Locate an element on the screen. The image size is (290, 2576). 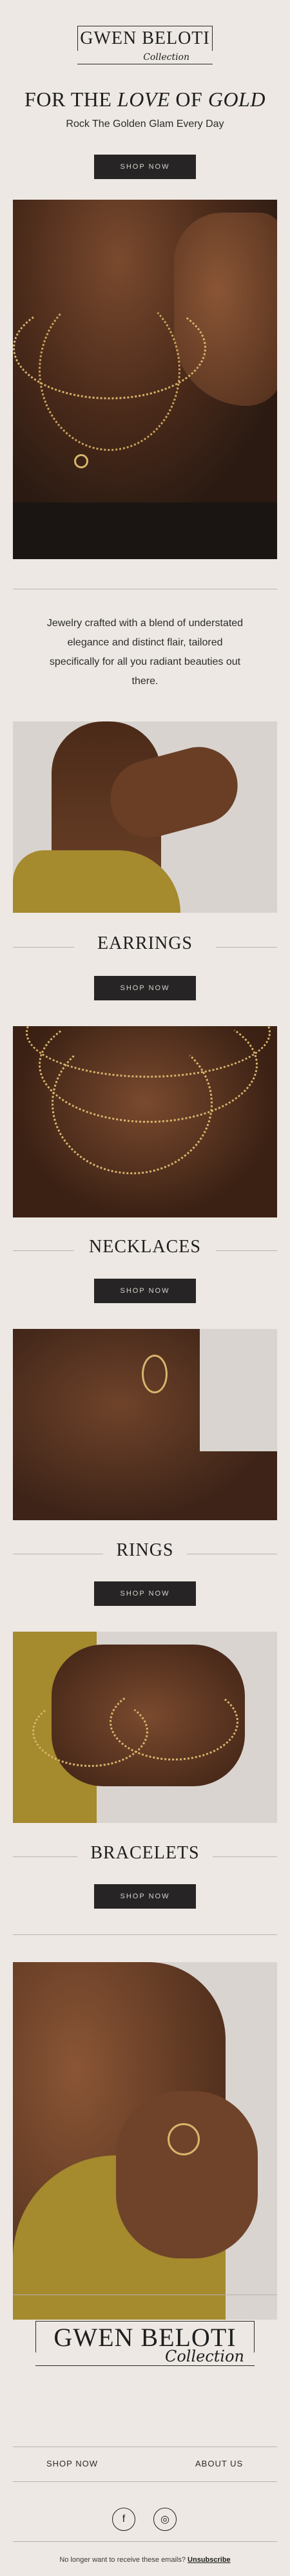
footer-brand-script: Collection is located at coordinates (204, 2356).